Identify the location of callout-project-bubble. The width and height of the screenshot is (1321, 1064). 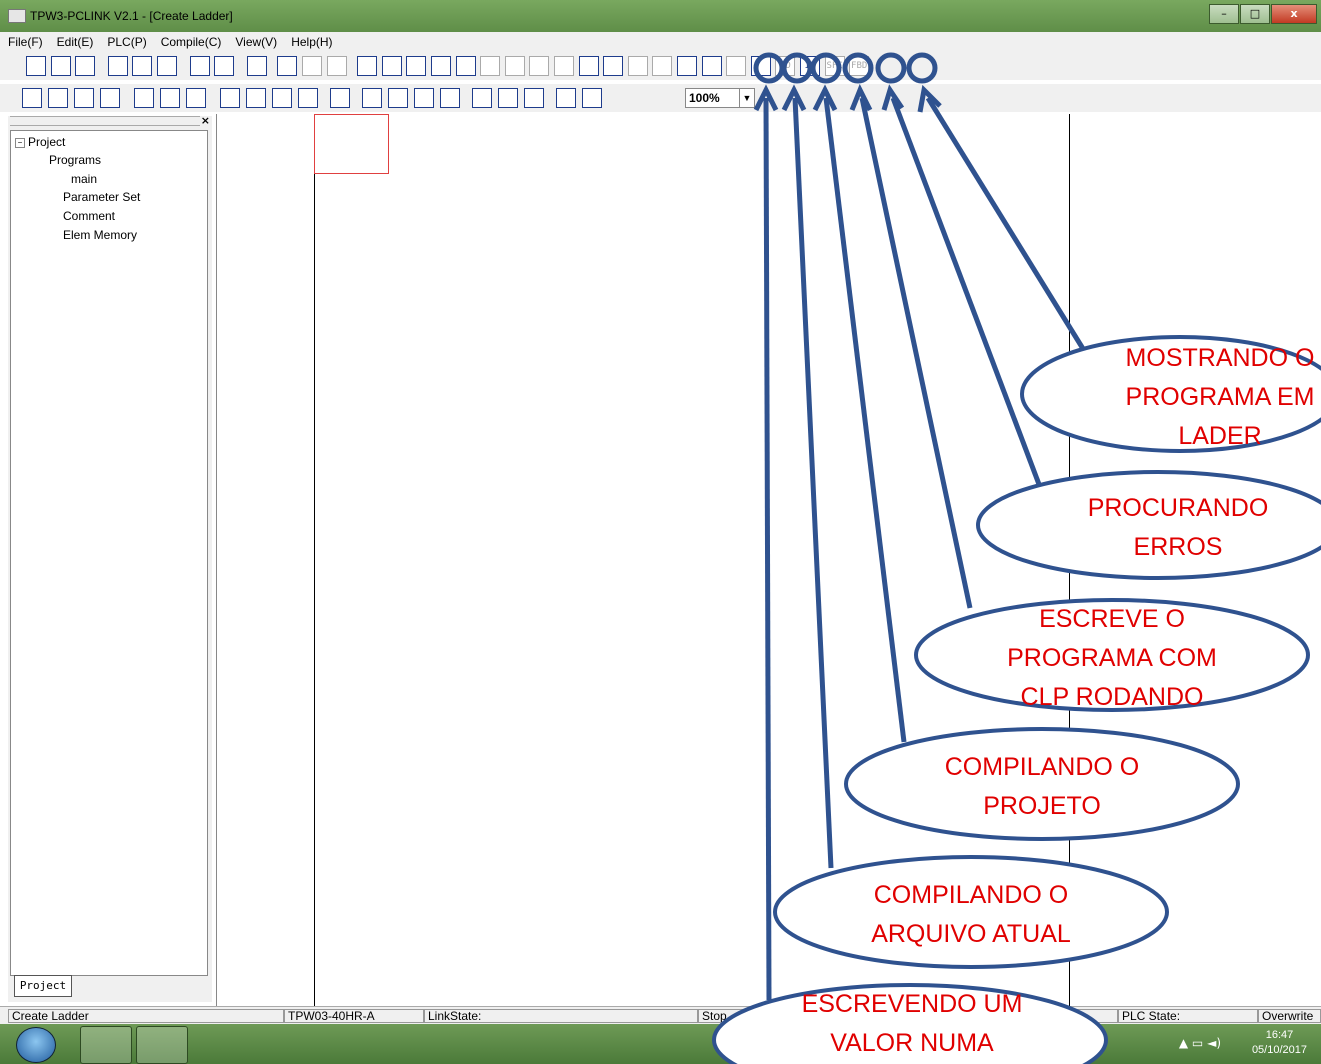
(1042, 784).